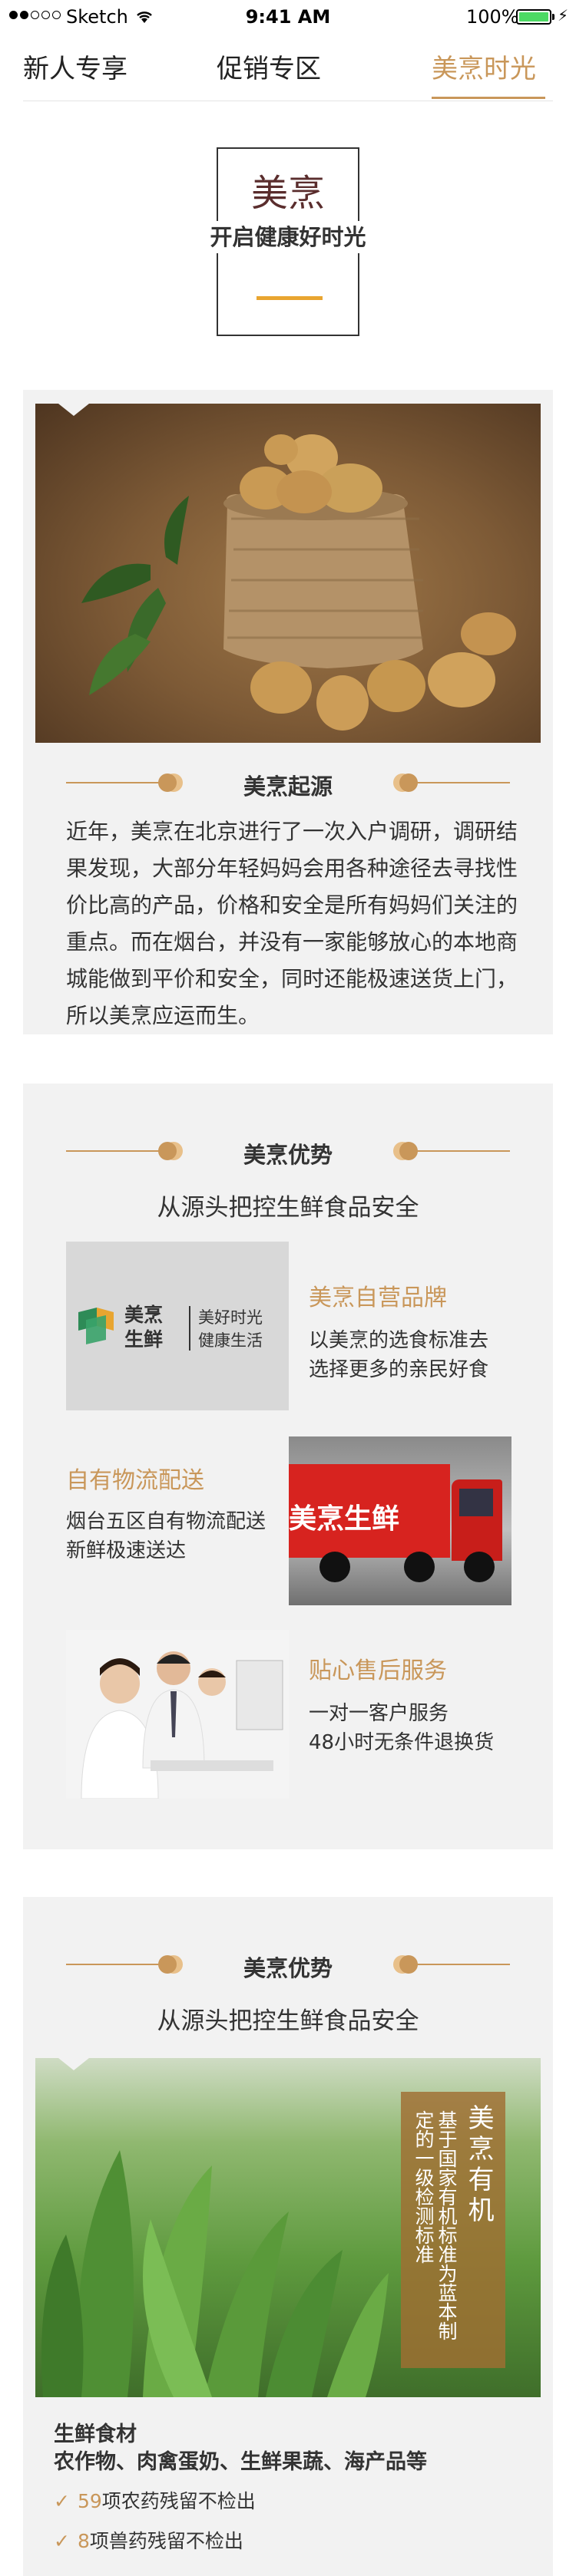  I want to click on top-tabs: 新人专享 促销专区 美烹时光, so click(288, 66).